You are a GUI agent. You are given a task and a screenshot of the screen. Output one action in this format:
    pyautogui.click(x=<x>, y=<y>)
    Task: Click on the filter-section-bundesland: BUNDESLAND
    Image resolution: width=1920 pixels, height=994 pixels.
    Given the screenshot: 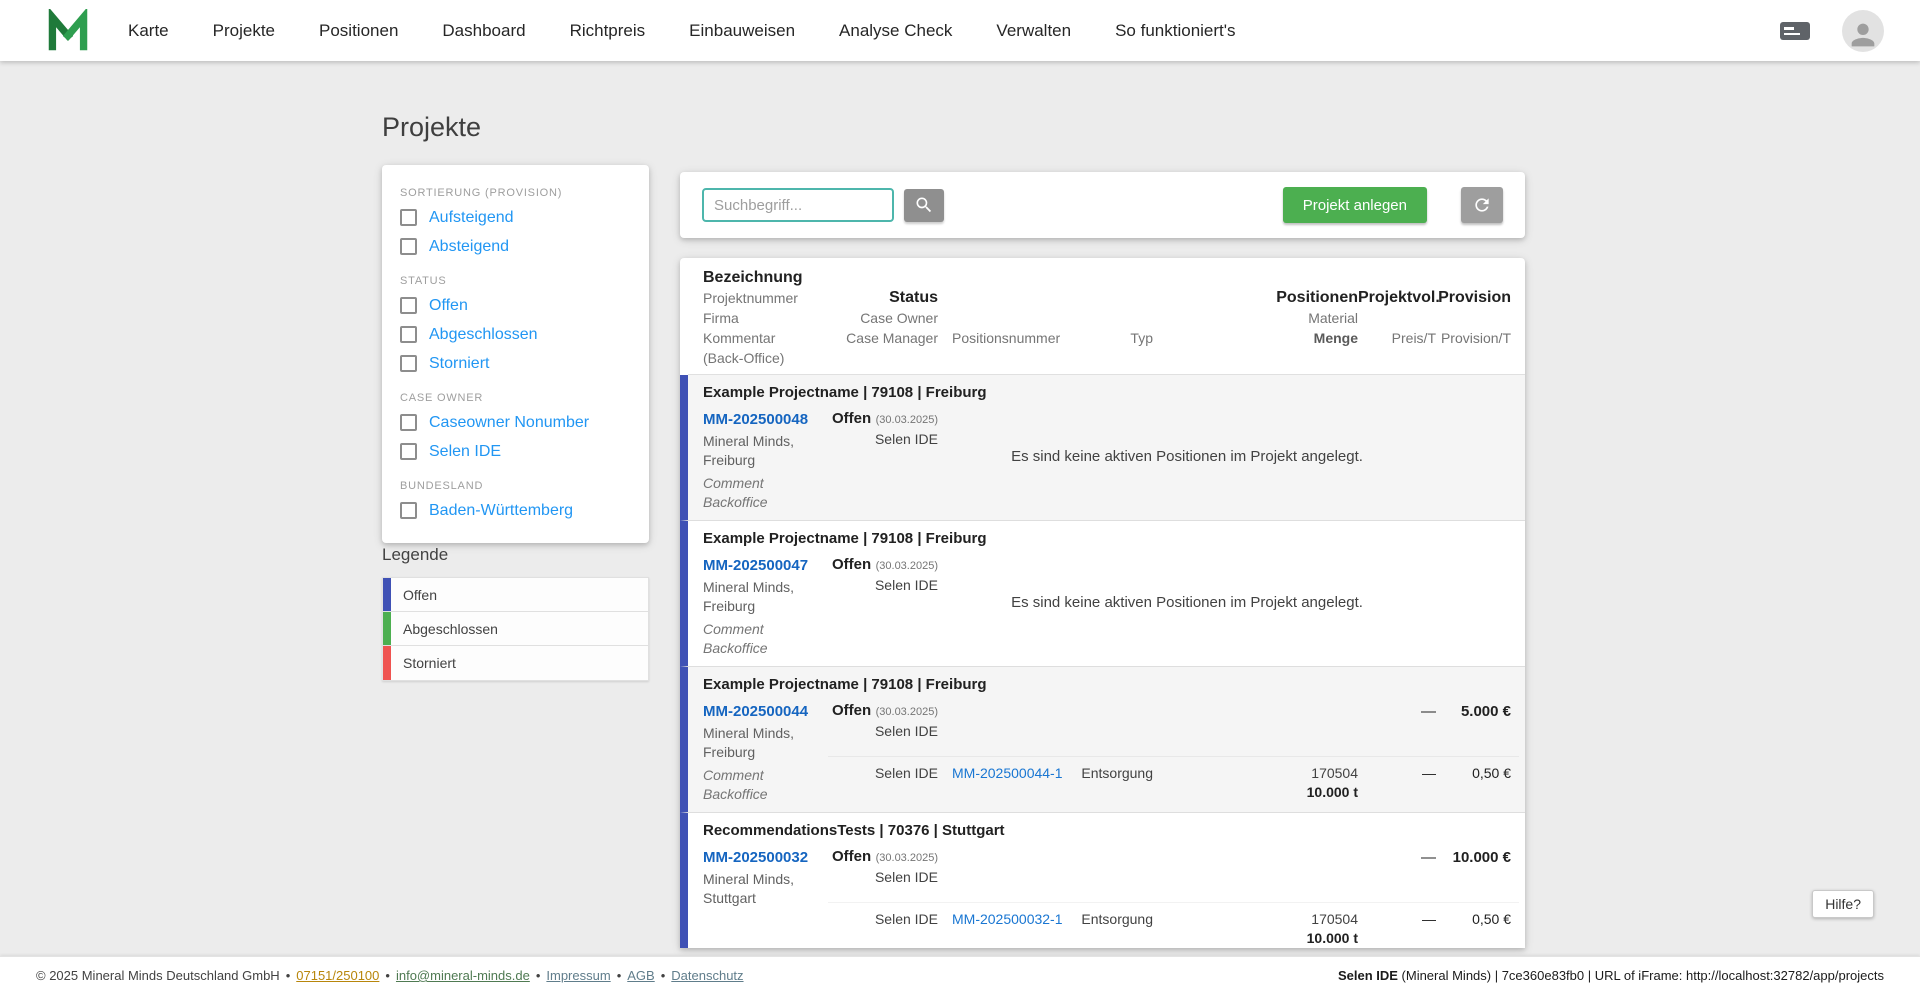 What is the action you would take?
    pyautogui.click(x=442, y=486)
    